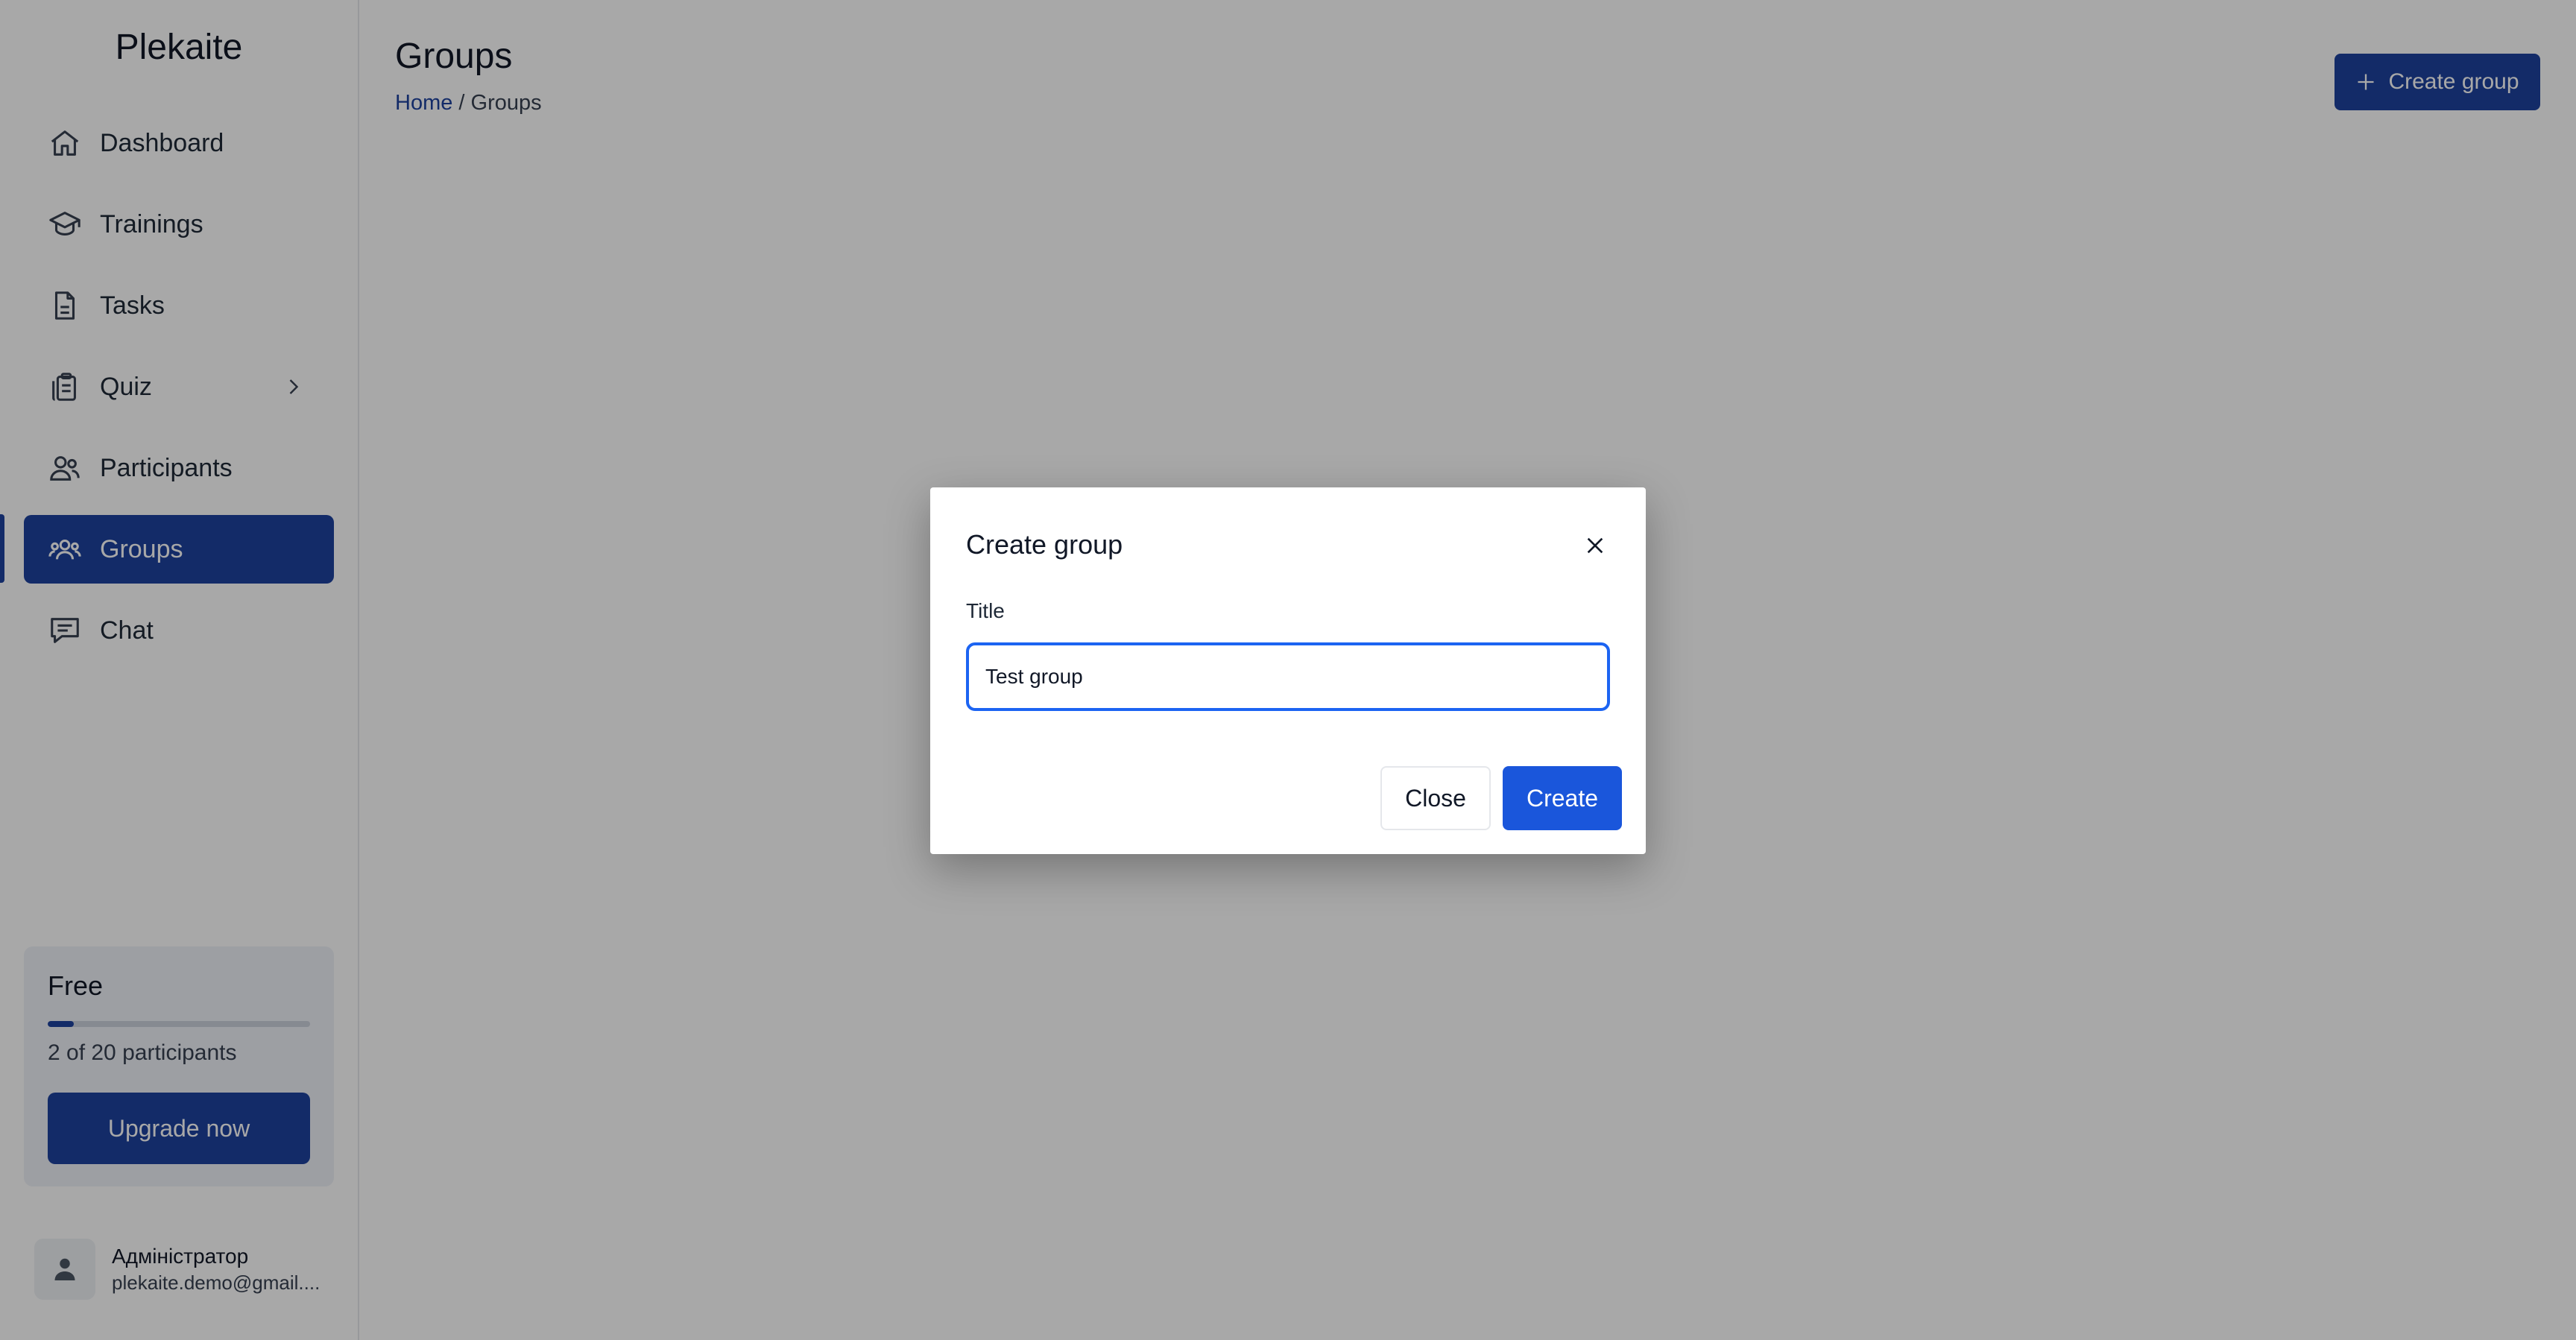 The height and width of the screenshot is (1340, 2576). I want to click on close-icon, so click(1595, 546).